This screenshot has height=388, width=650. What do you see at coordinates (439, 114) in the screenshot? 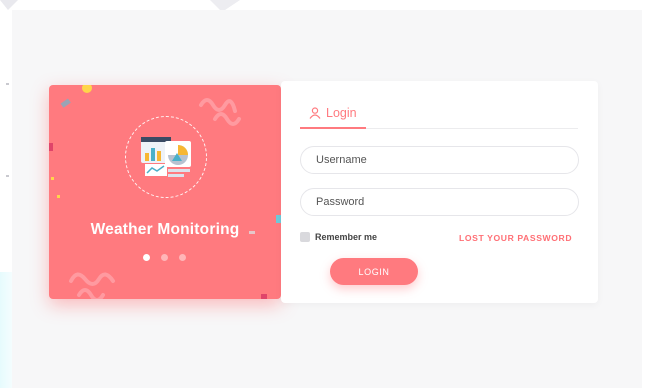
I see `tab-bar: Login` at bounding box center [439, 114].